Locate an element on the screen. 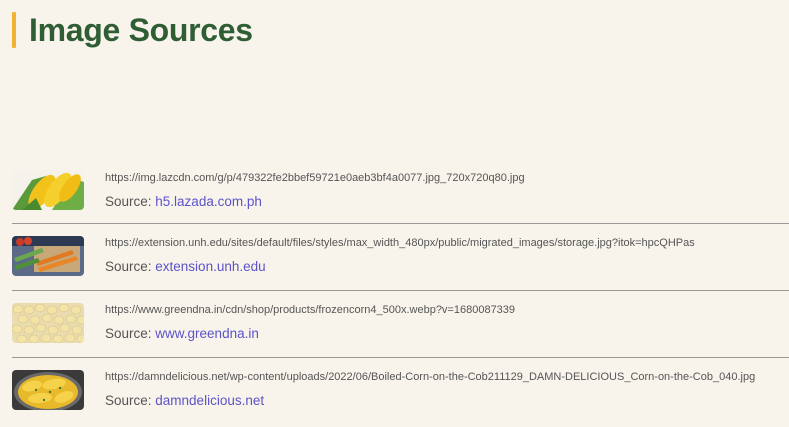 This screenshot has width=789, height=427. source-line: Source: h5.lazada.com.ph is located at coordinates (183, 201).